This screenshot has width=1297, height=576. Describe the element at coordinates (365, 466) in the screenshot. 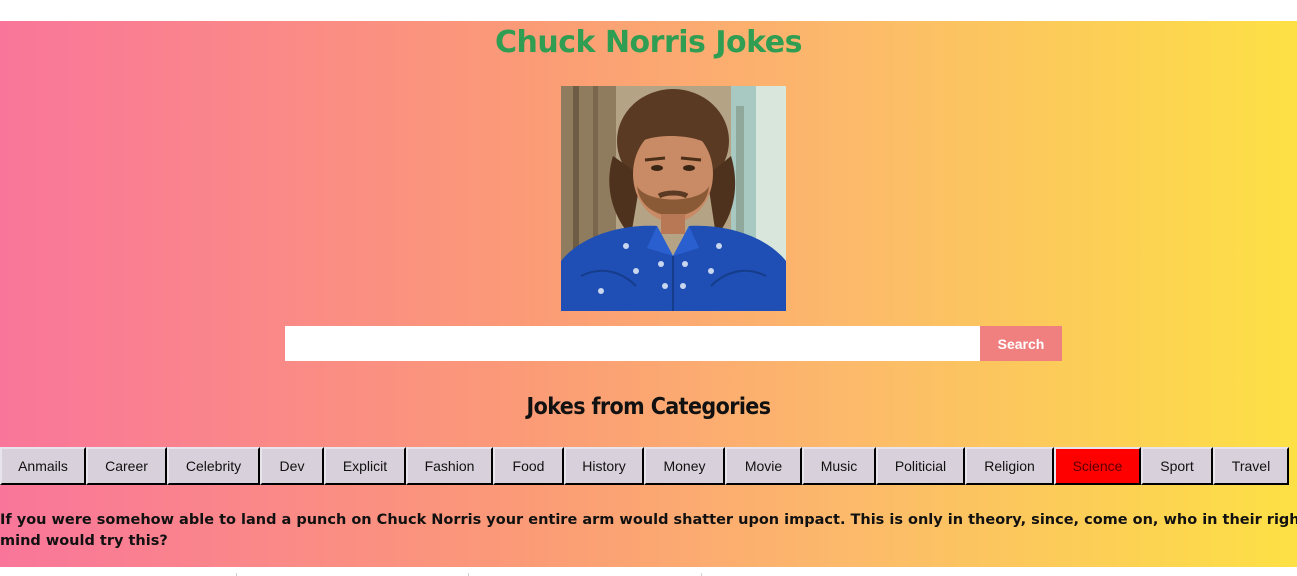

I see `category-button-explicit: Explicit` at that location.